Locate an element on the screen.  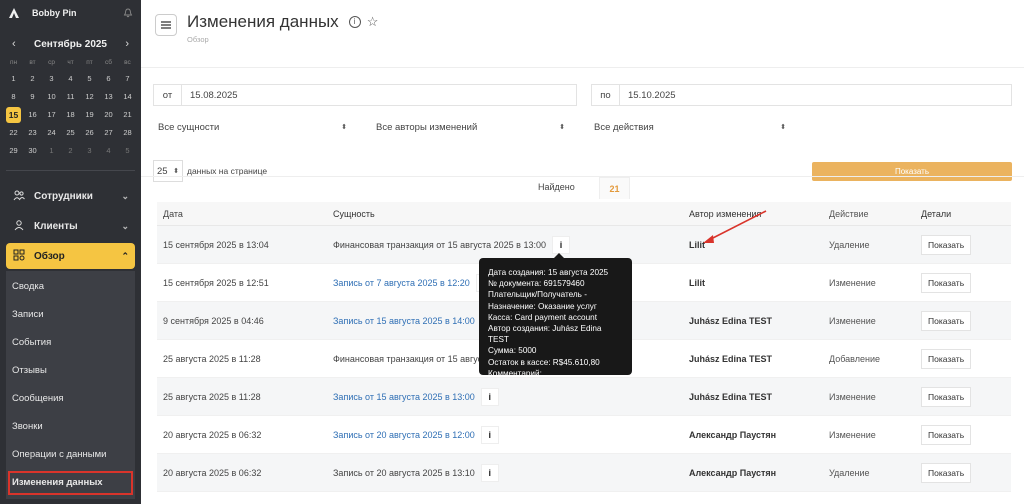
tooltip-line: Назначение: Оказание услуг is located at coordinates (542, 306).